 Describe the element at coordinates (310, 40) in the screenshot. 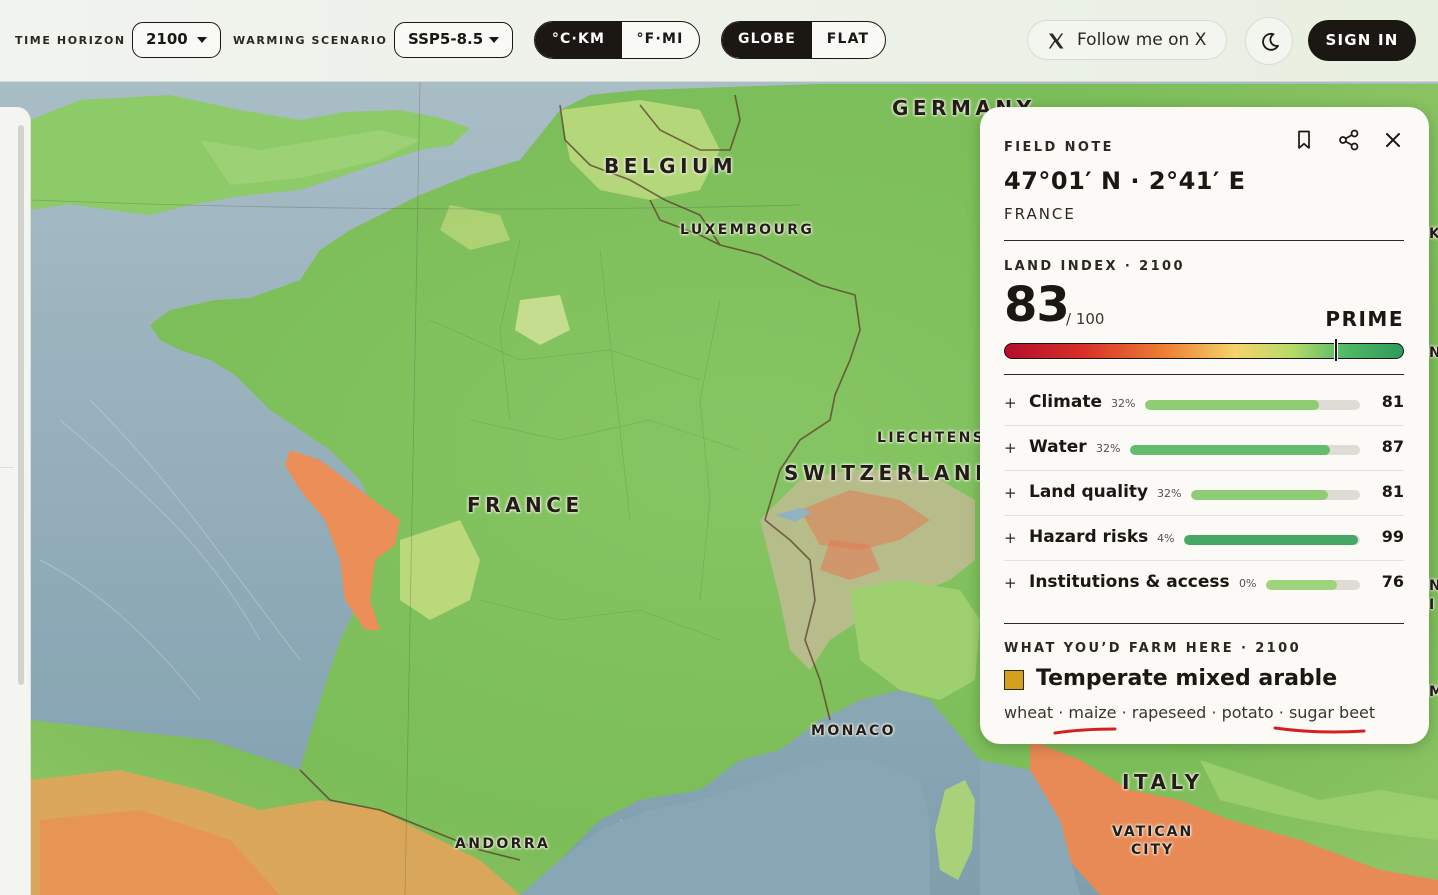

I see `warming-scenario-label: WARMING SCENARIO` at that location.